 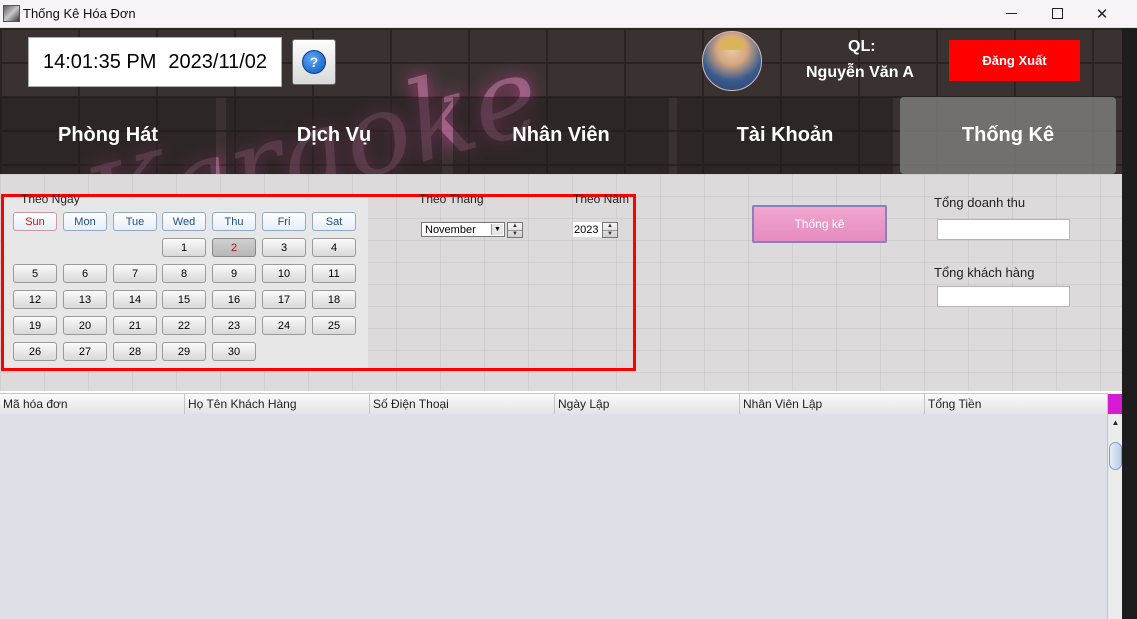 I want to click on weekday-header: Tue, so click(x=135, y=221).